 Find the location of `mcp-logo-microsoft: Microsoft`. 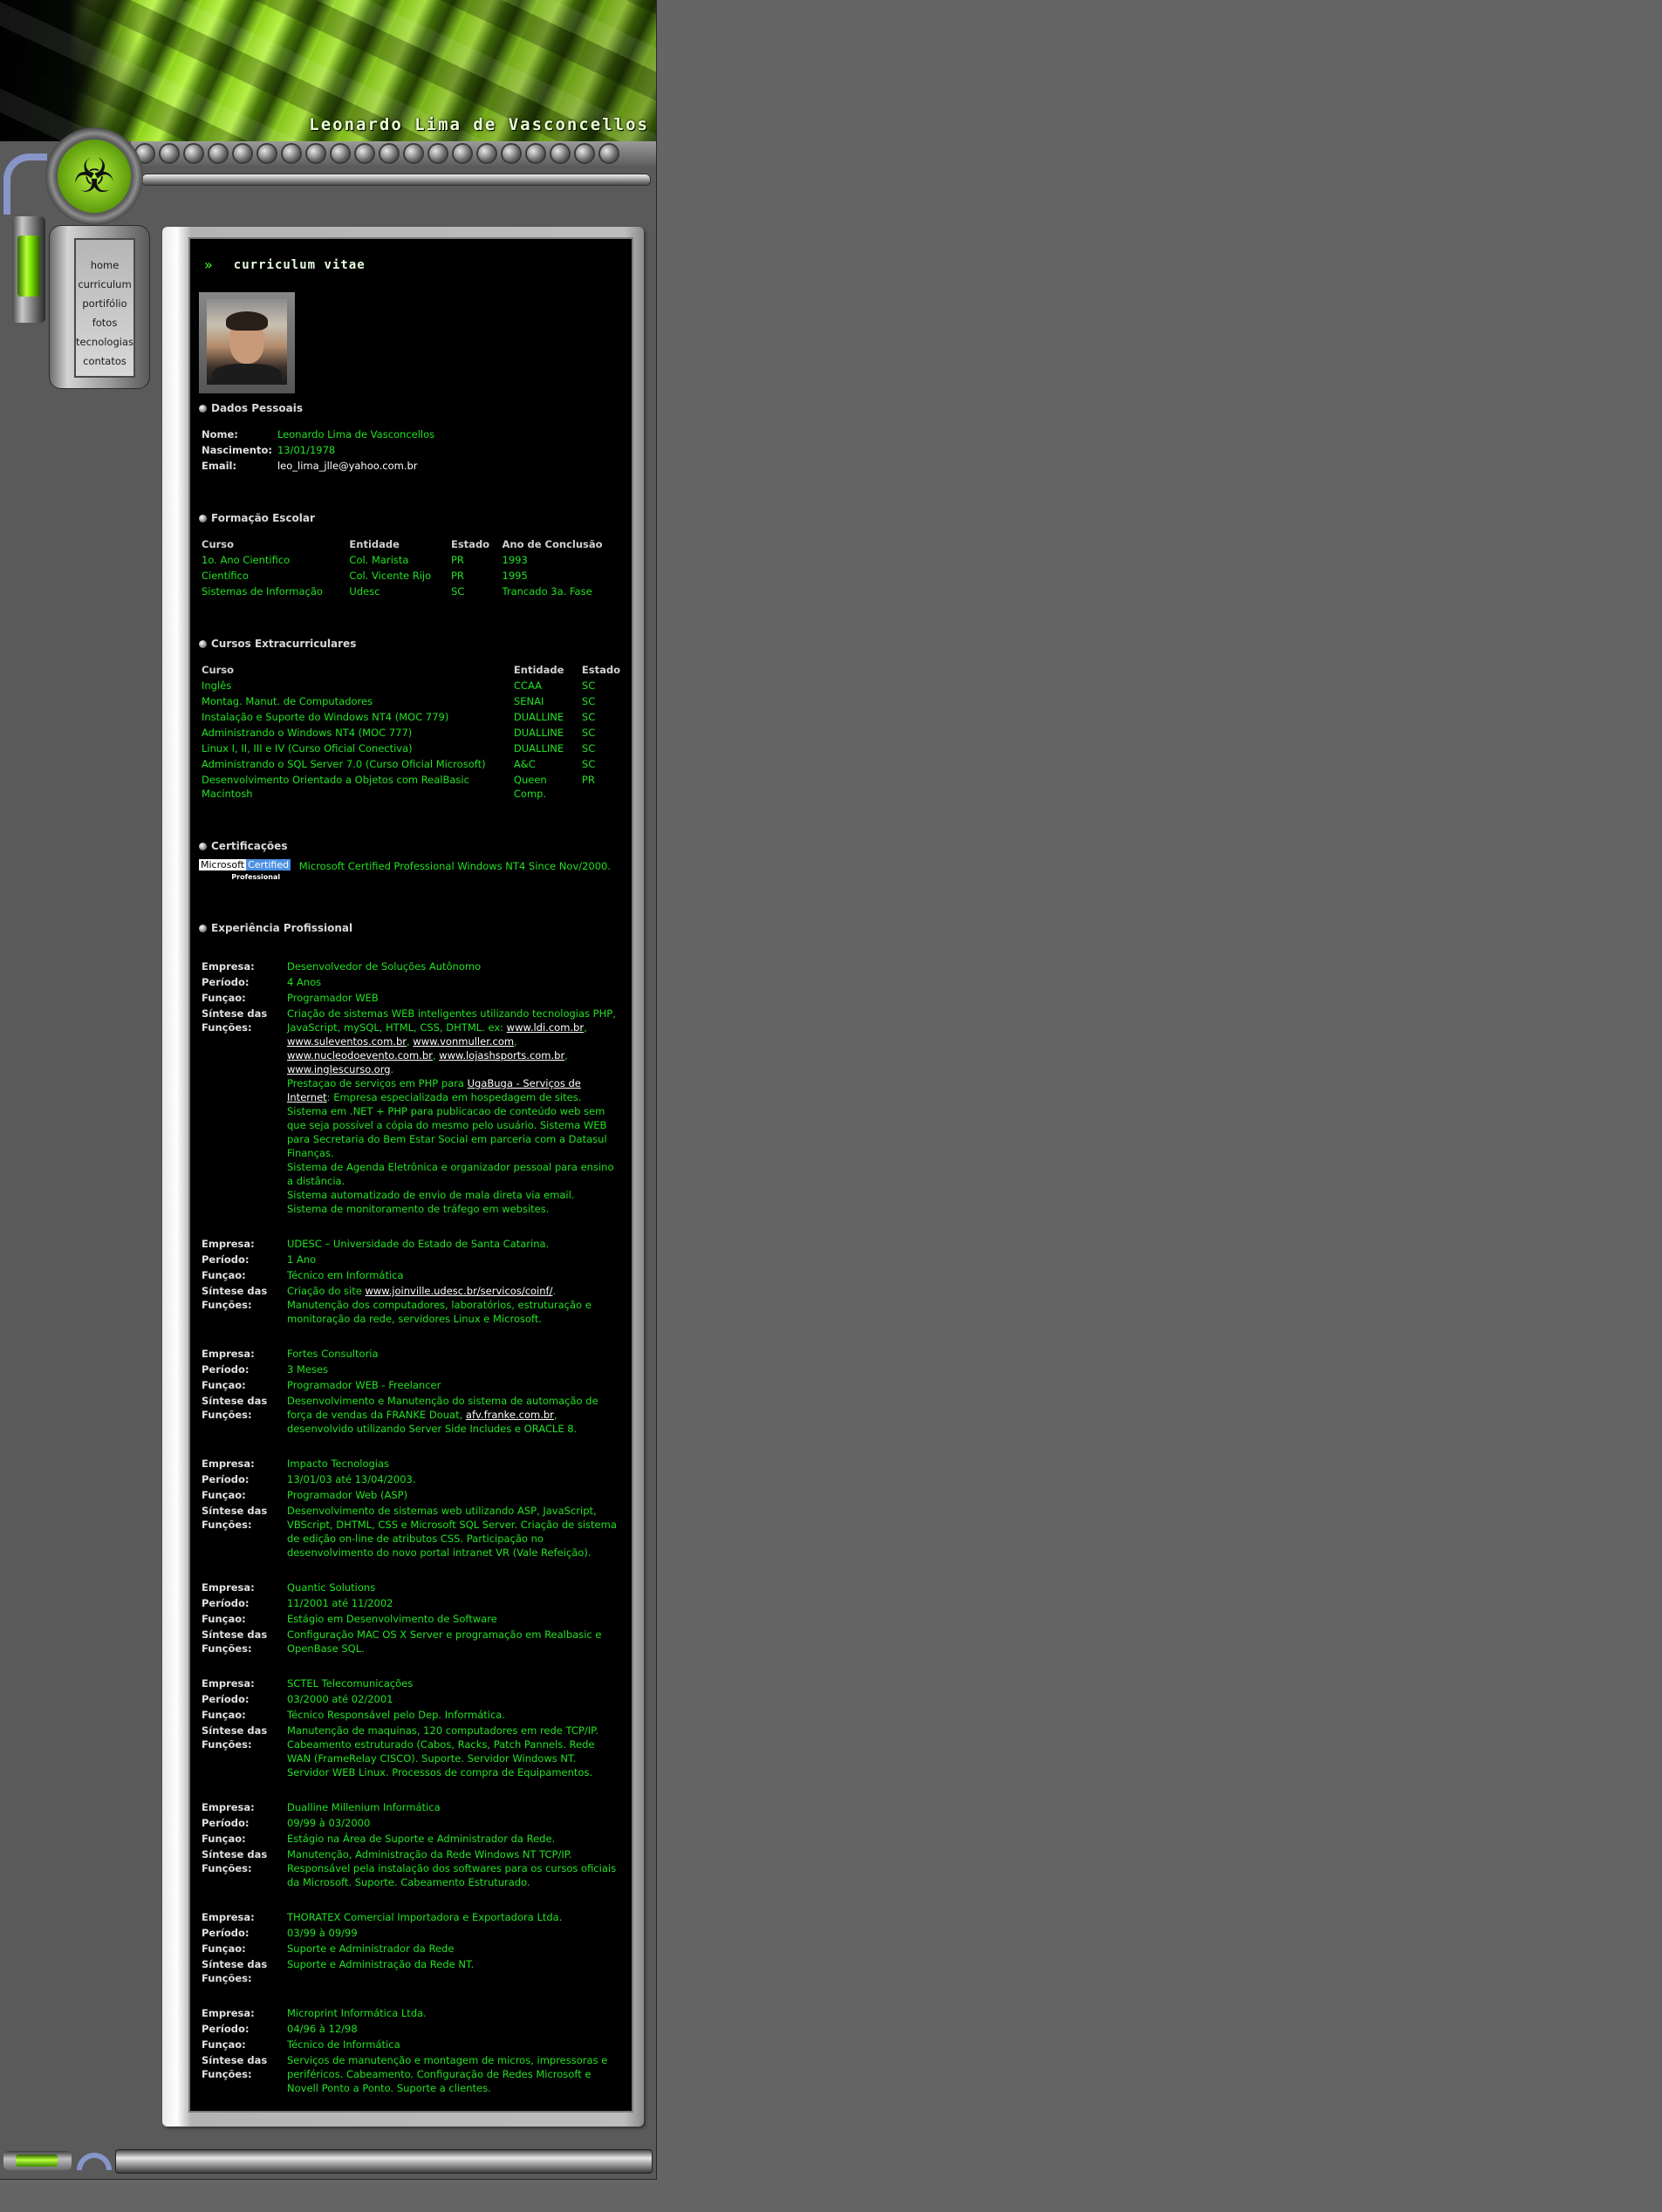

mcp-logo-microsoft: Microsoft is located at coordinates (223, 864).